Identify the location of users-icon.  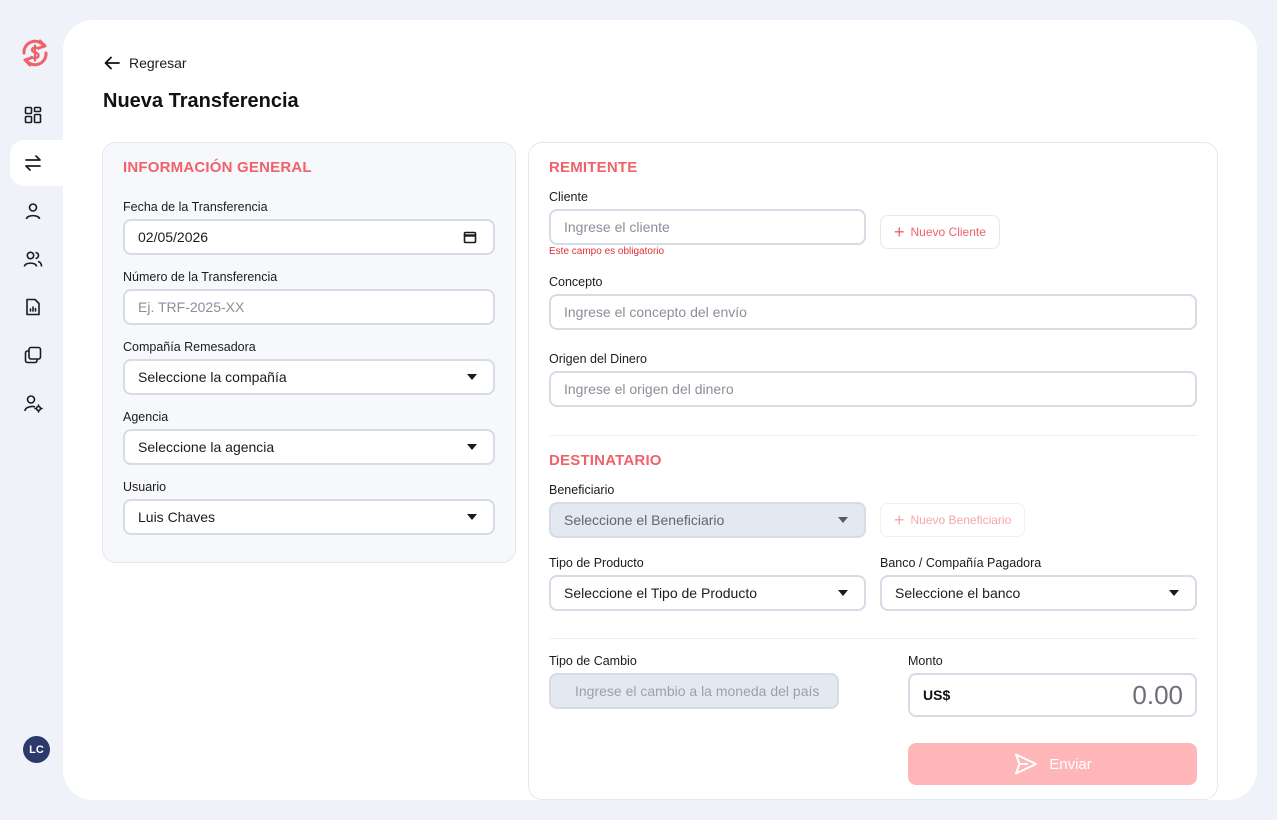
(33, 259).